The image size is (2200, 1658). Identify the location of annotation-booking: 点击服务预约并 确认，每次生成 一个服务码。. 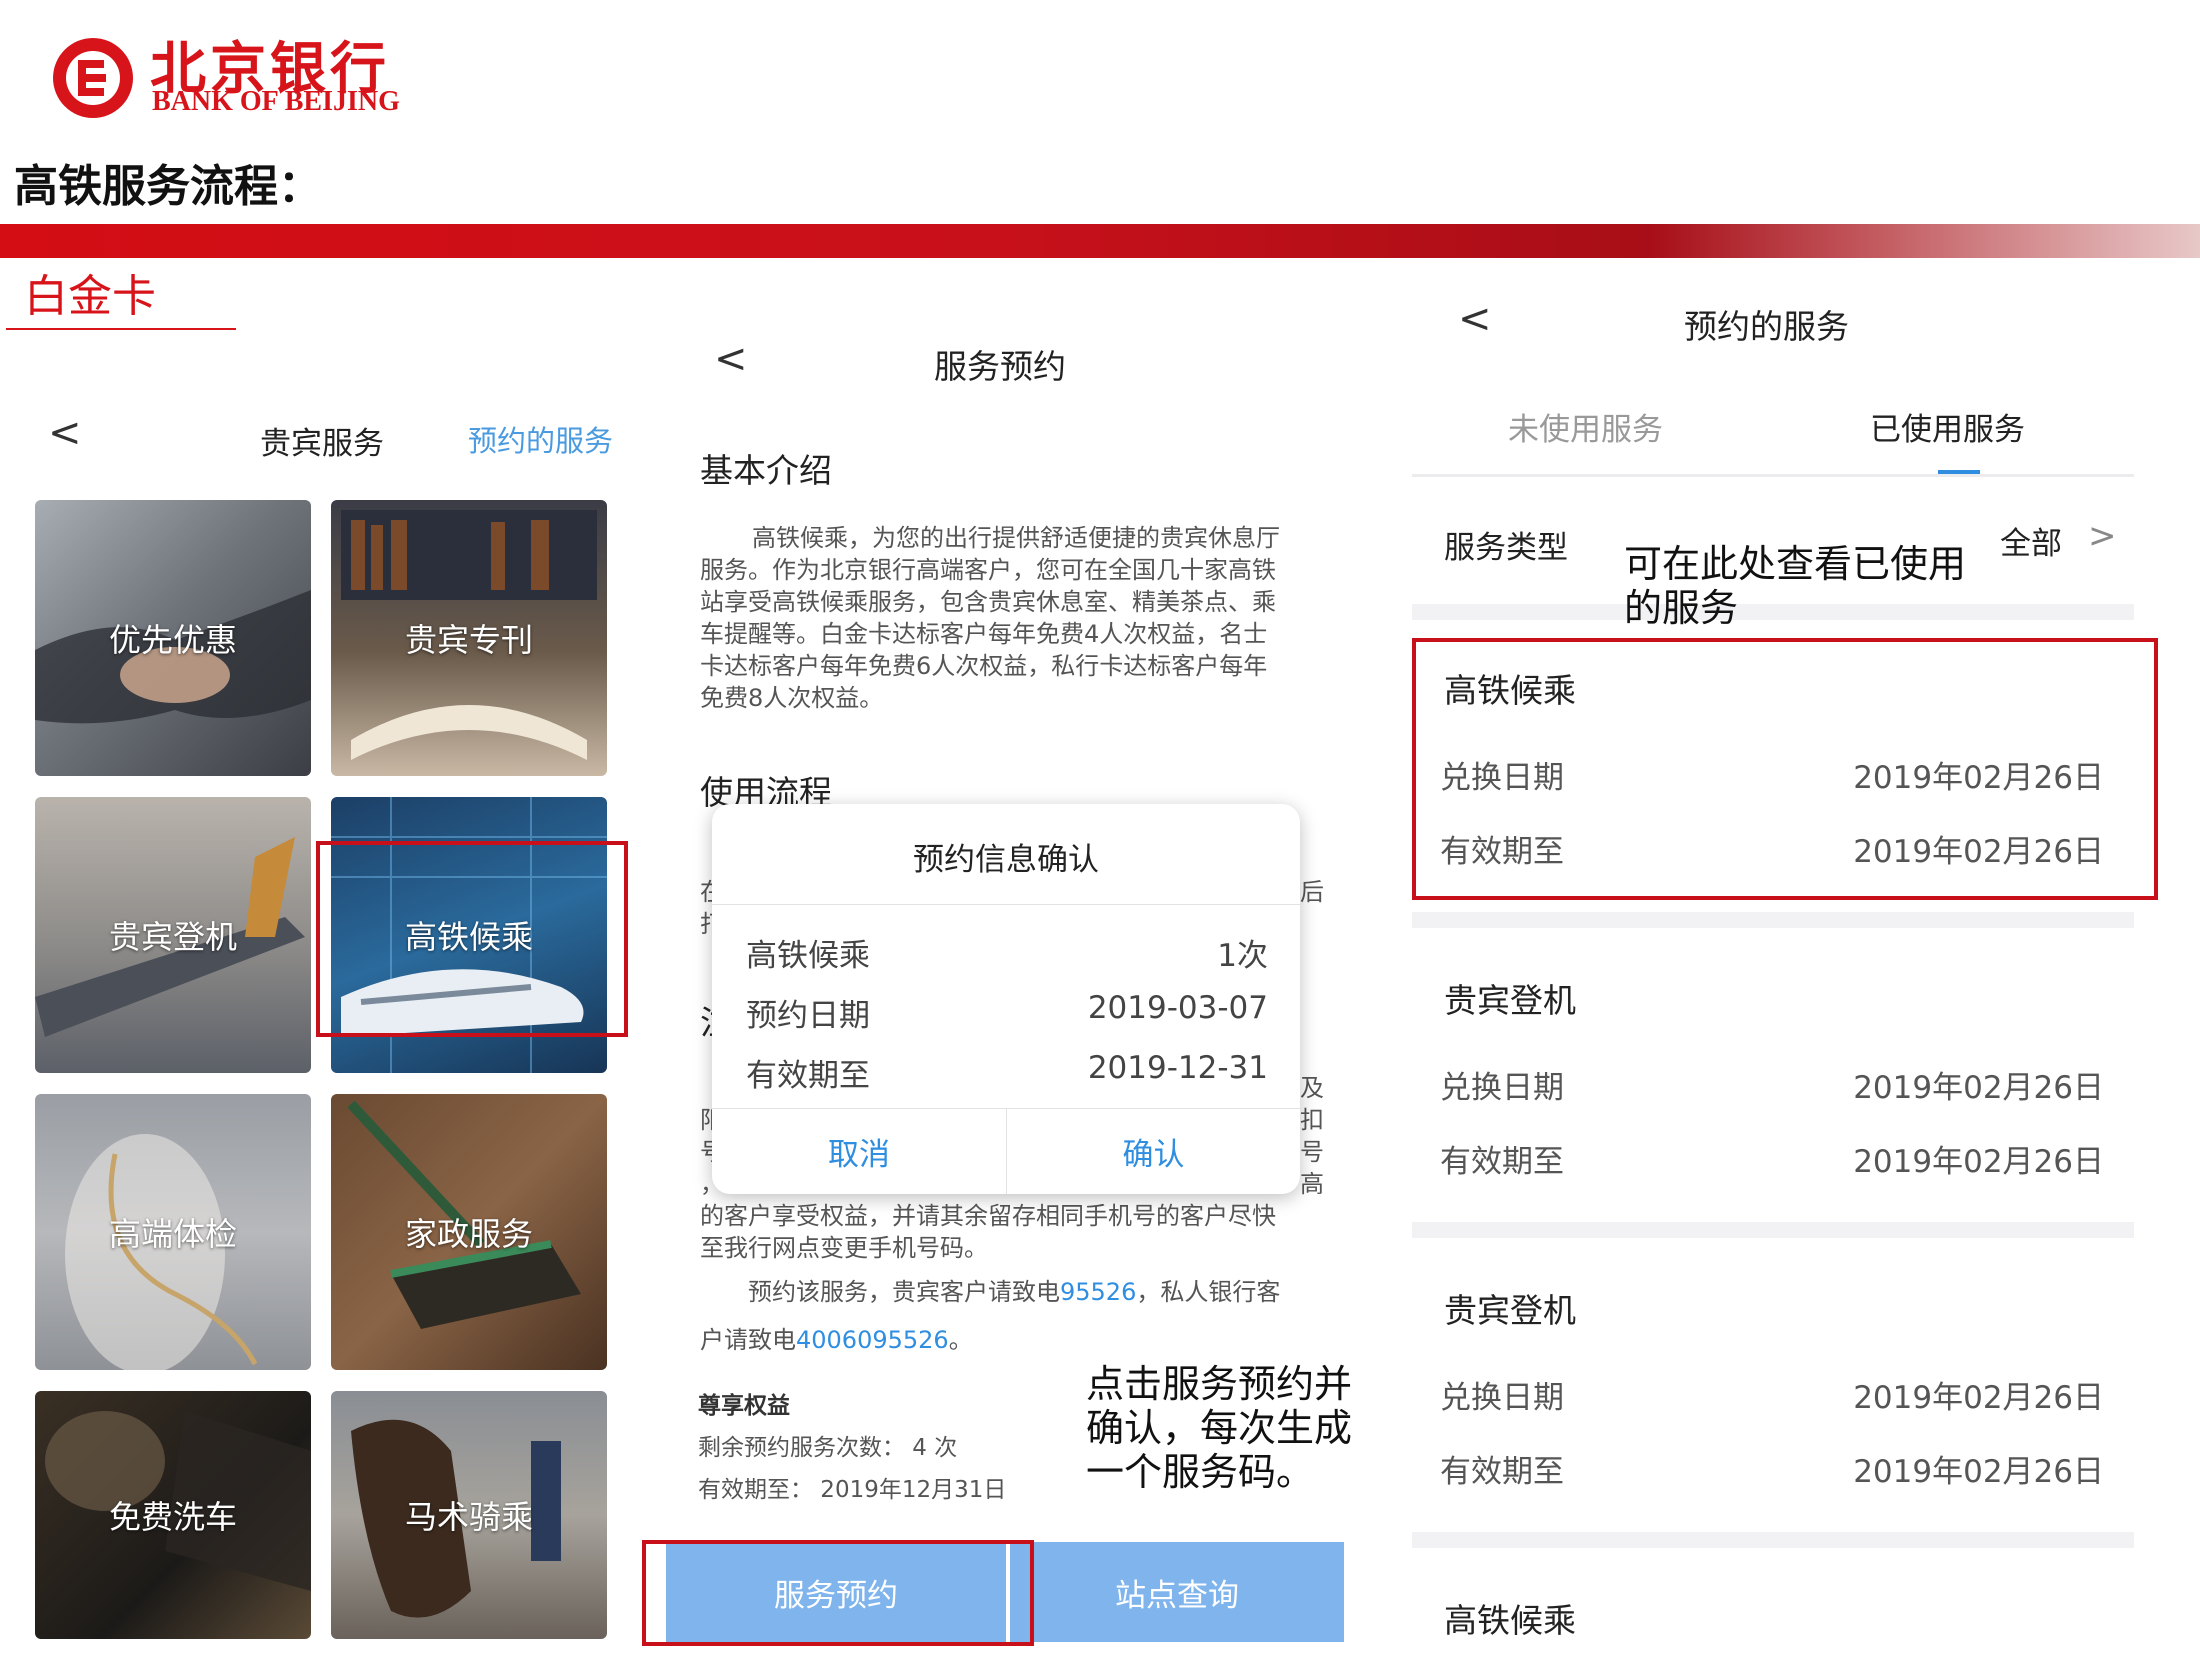
(1219, 1428).